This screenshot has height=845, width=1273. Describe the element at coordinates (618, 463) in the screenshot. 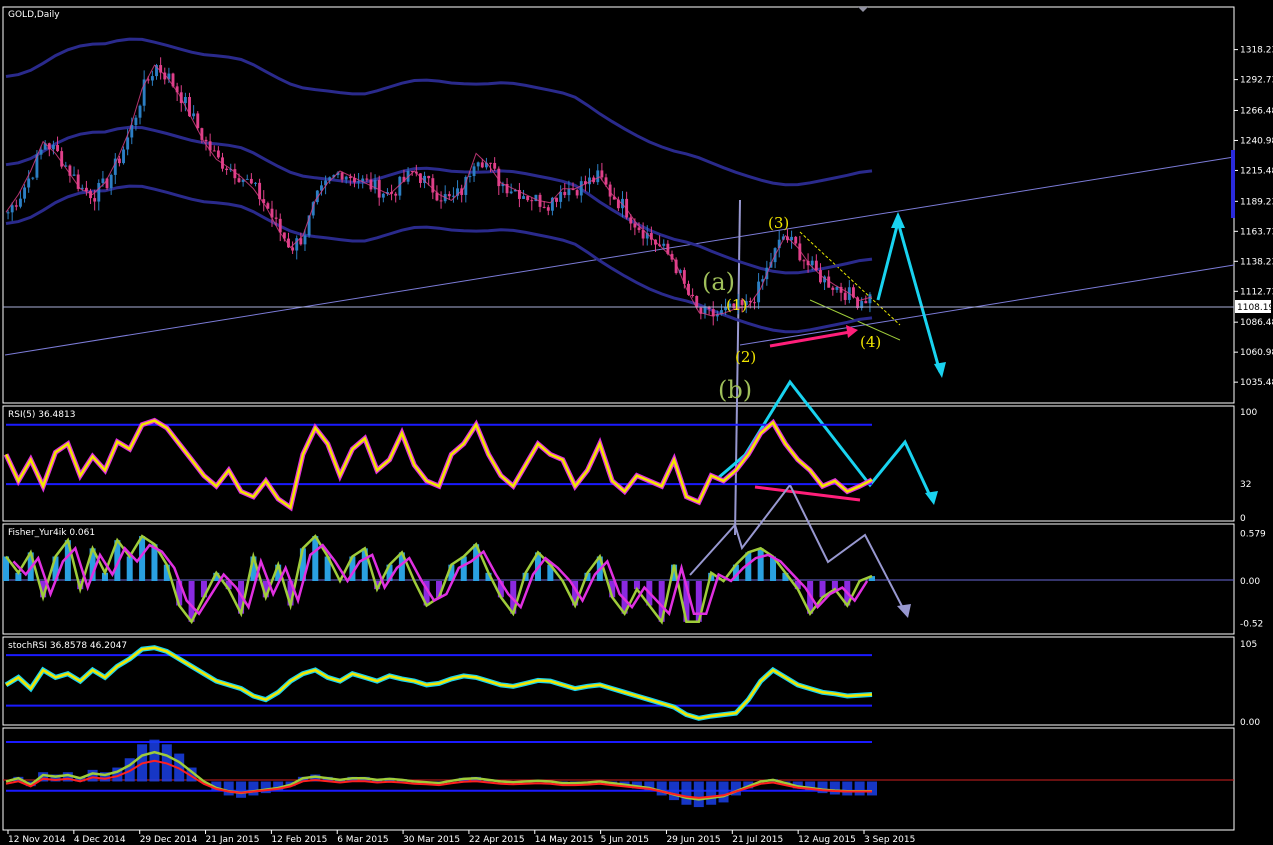

I see `rsi-panel-frame` at that location.